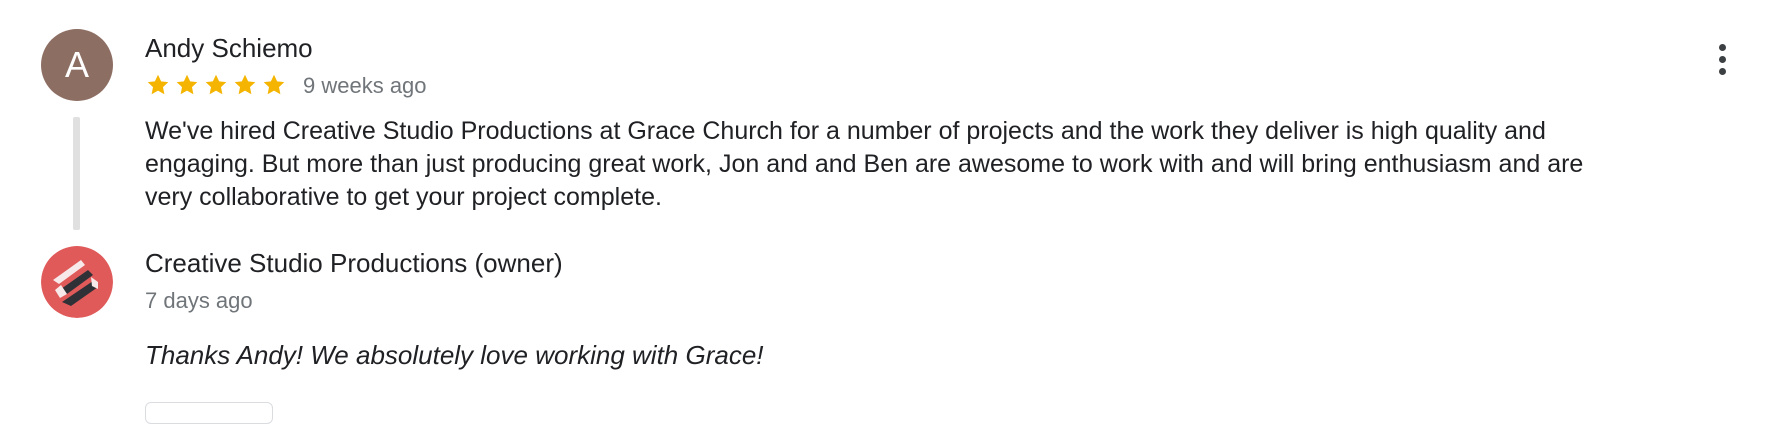 The height and width of the screenshot is (424, 1790). What do you see at coordinates (229, 48) in the screenshot?
I see `reviewer-name: Andy Schiemo` at bounding box center [229, 48].